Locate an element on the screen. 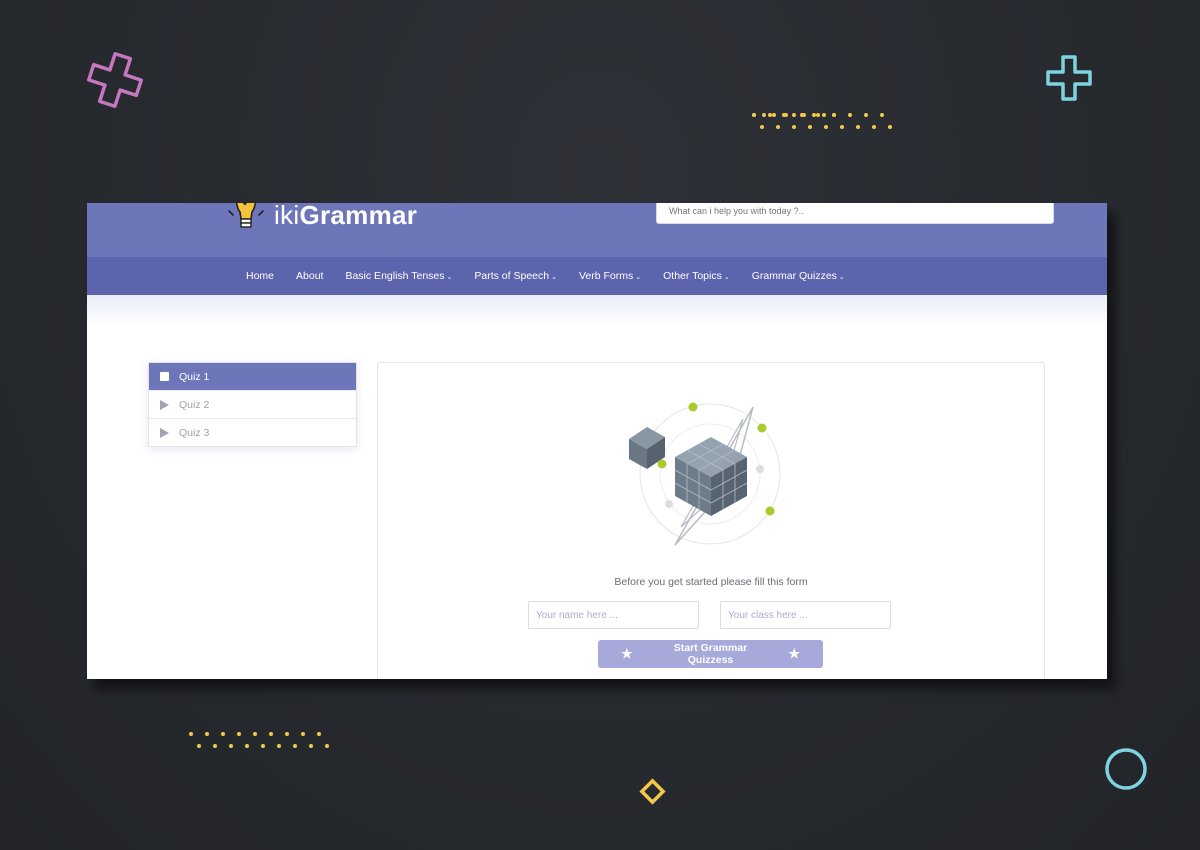 This screenshot has width=1200, height=850. nav-item-other-topics: Other Topics ⌄ is located at coordinates (696, 276).